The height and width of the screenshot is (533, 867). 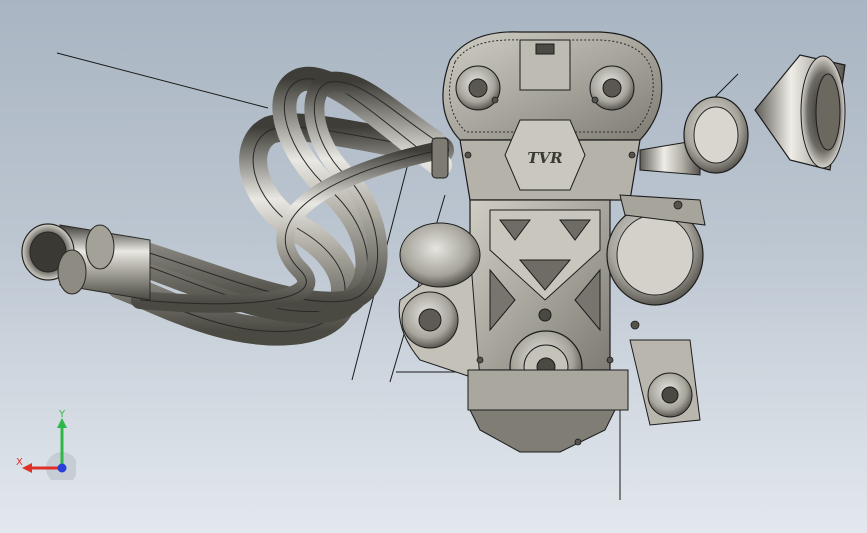 What do you see at coordinates (548, 411) in the screenshot?
I see `oil-sump` at bounding box center [548, 411].